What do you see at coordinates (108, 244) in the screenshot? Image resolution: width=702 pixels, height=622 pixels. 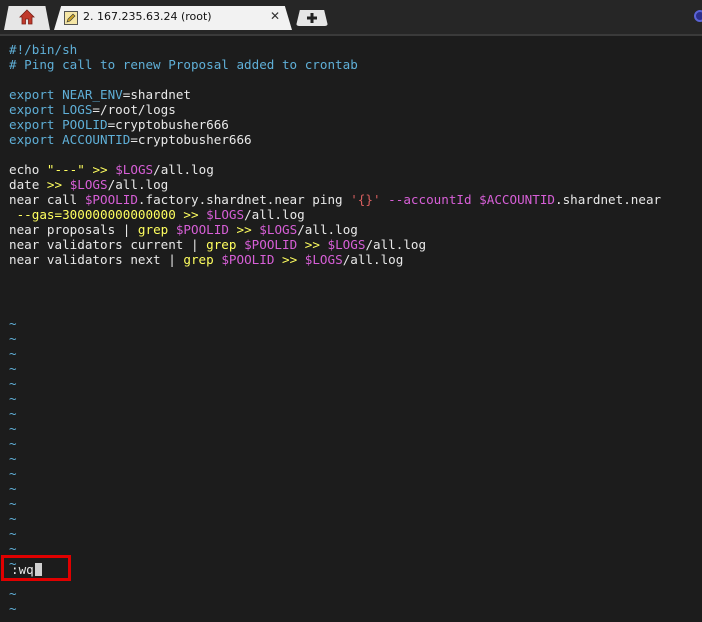 I see `code-token: near validators current |` at bounding box center [108, 244].